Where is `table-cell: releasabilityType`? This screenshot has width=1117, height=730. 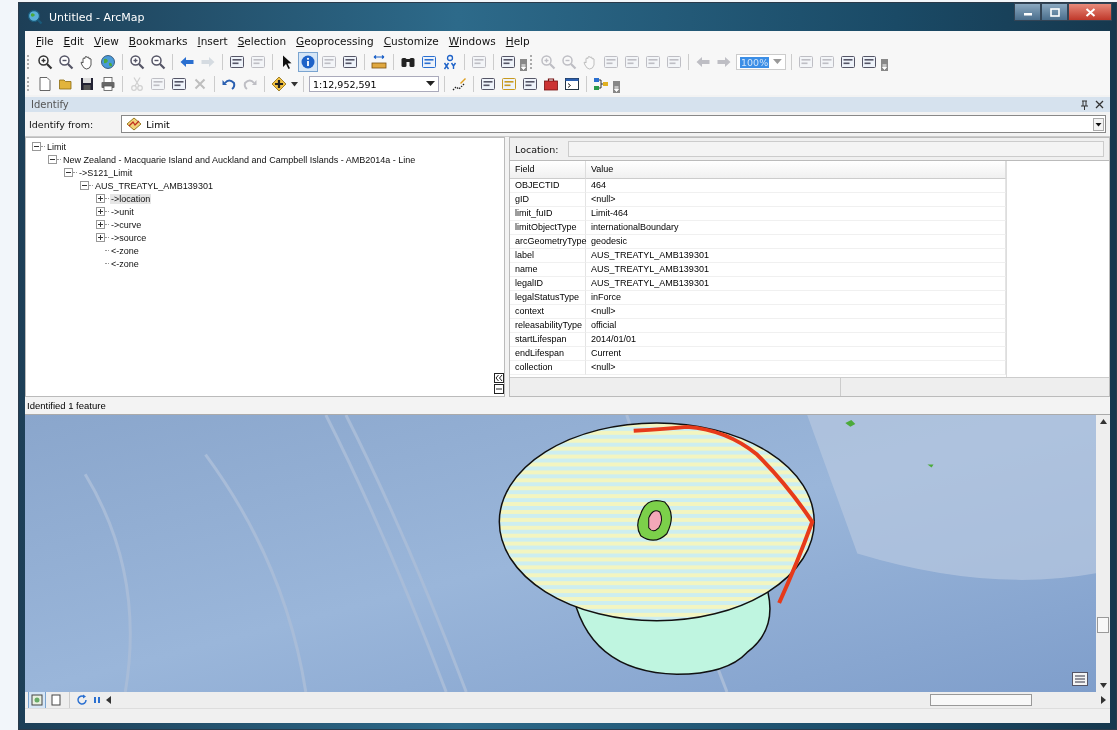 table-cell: releasabilityType is located at coordinates (548, 326).